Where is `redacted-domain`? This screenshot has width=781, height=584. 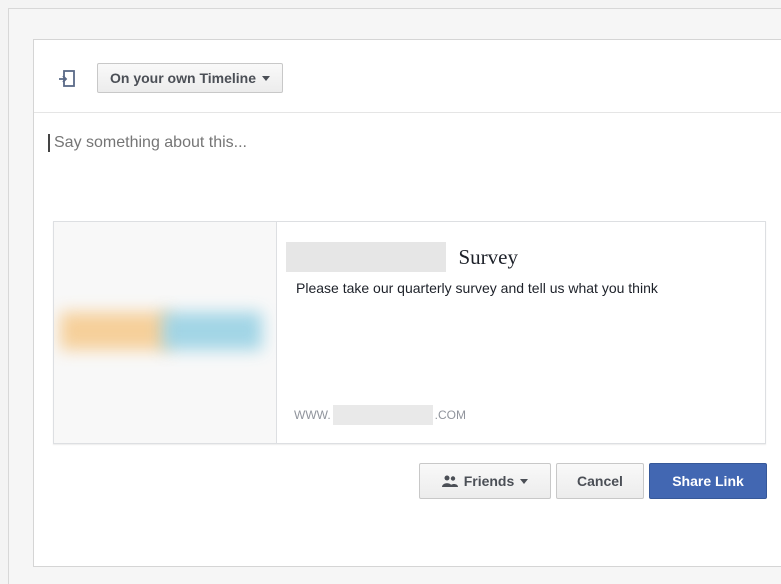
redacted-domain is located at coordinates (382, 415).